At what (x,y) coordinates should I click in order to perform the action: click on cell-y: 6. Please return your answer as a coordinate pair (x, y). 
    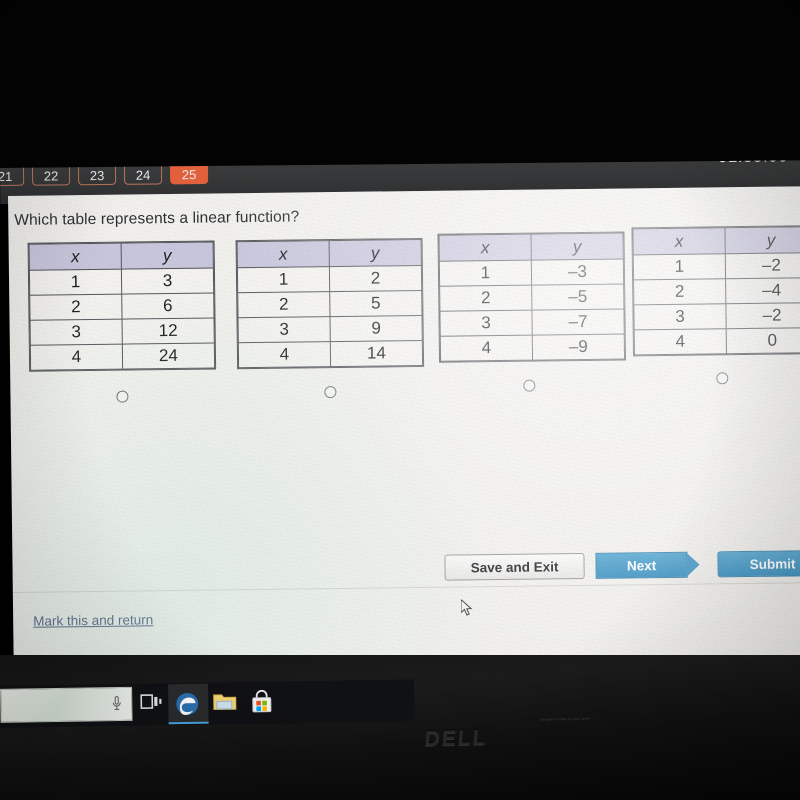
    Looking at the image, I should click on (168, 306).